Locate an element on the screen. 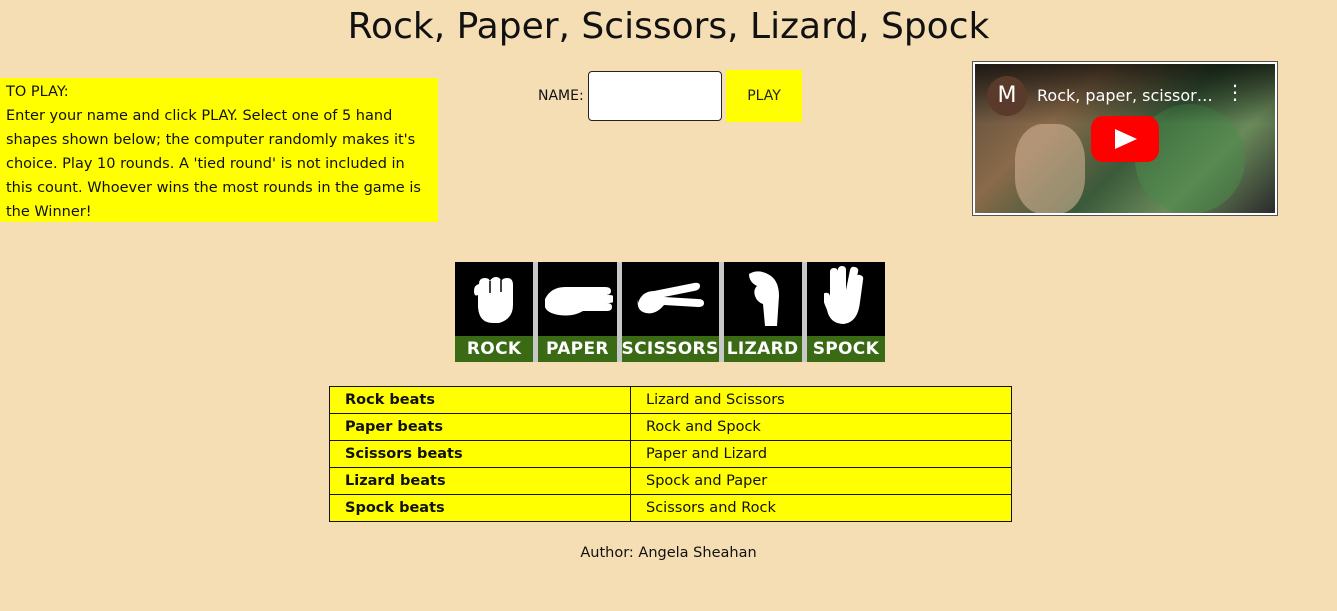 The image size is (1337, 611). choice-spock: SPOCK is located at coordinates (846, 312).